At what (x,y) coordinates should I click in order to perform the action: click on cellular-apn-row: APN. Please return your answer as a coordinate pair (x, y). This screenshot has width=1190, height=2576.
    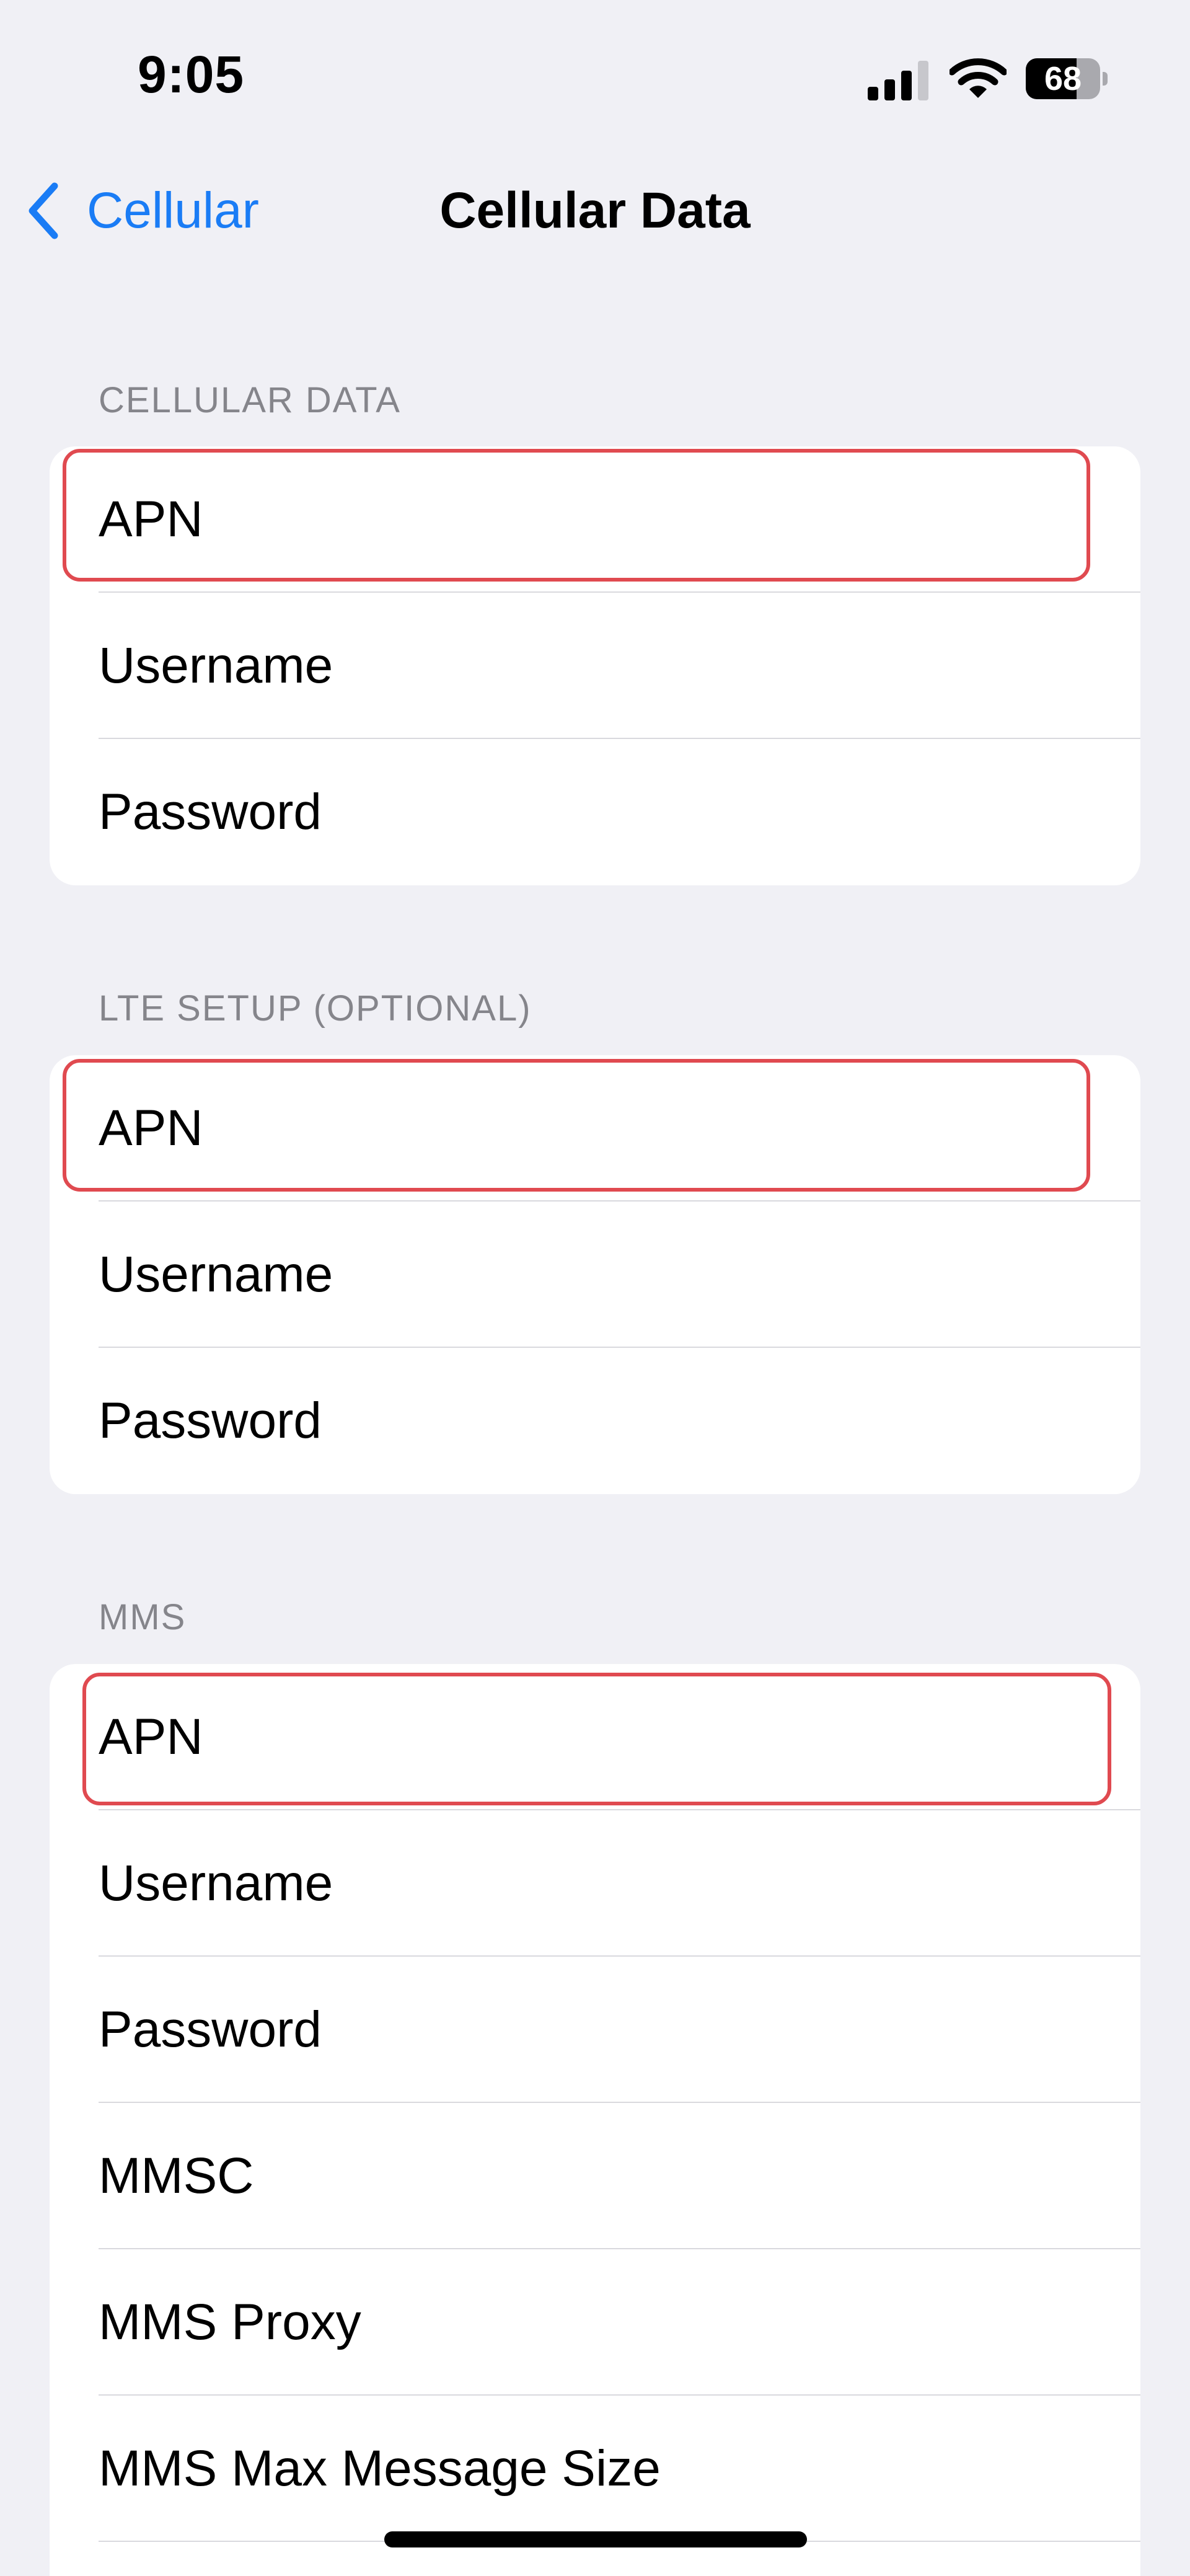
    Looking at the image, I should click on (595, 520).